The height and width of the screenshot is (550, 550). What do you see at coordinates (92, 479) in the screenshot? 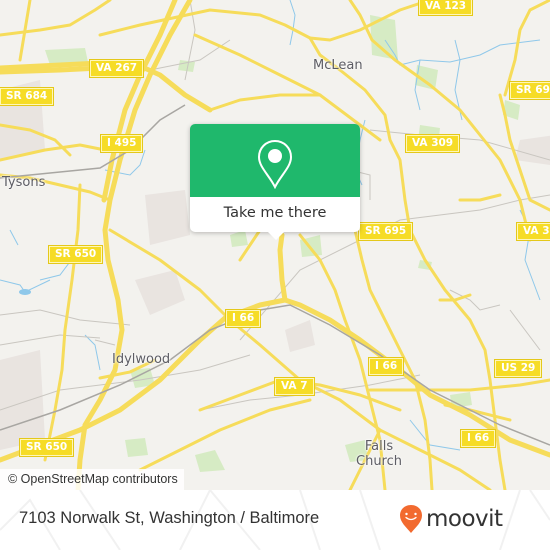
I see `map-attribution: © OpenStreetMap contributors` at bounding box center [92, 479].